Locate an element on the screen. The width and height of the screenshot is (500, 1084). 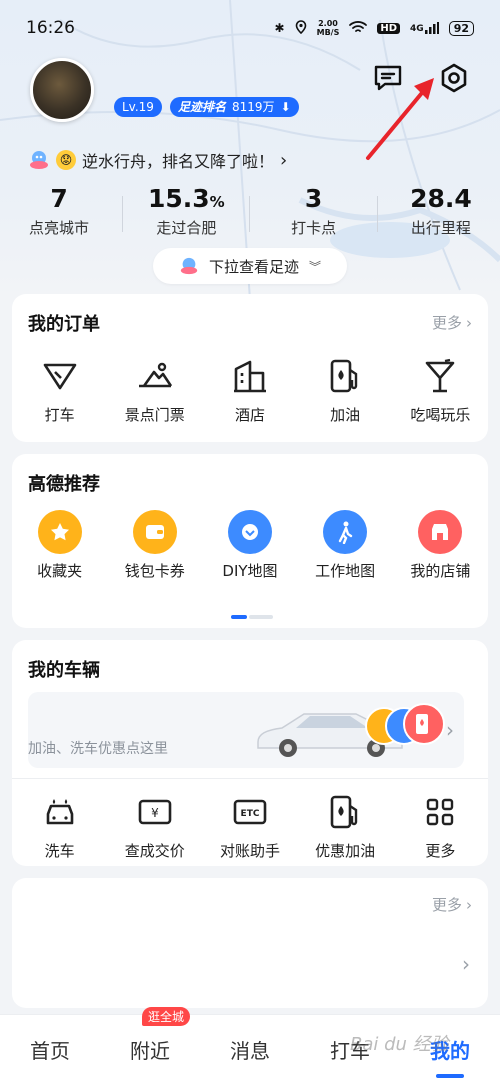
svg-text: ETC is located at coordinates (250, 814).